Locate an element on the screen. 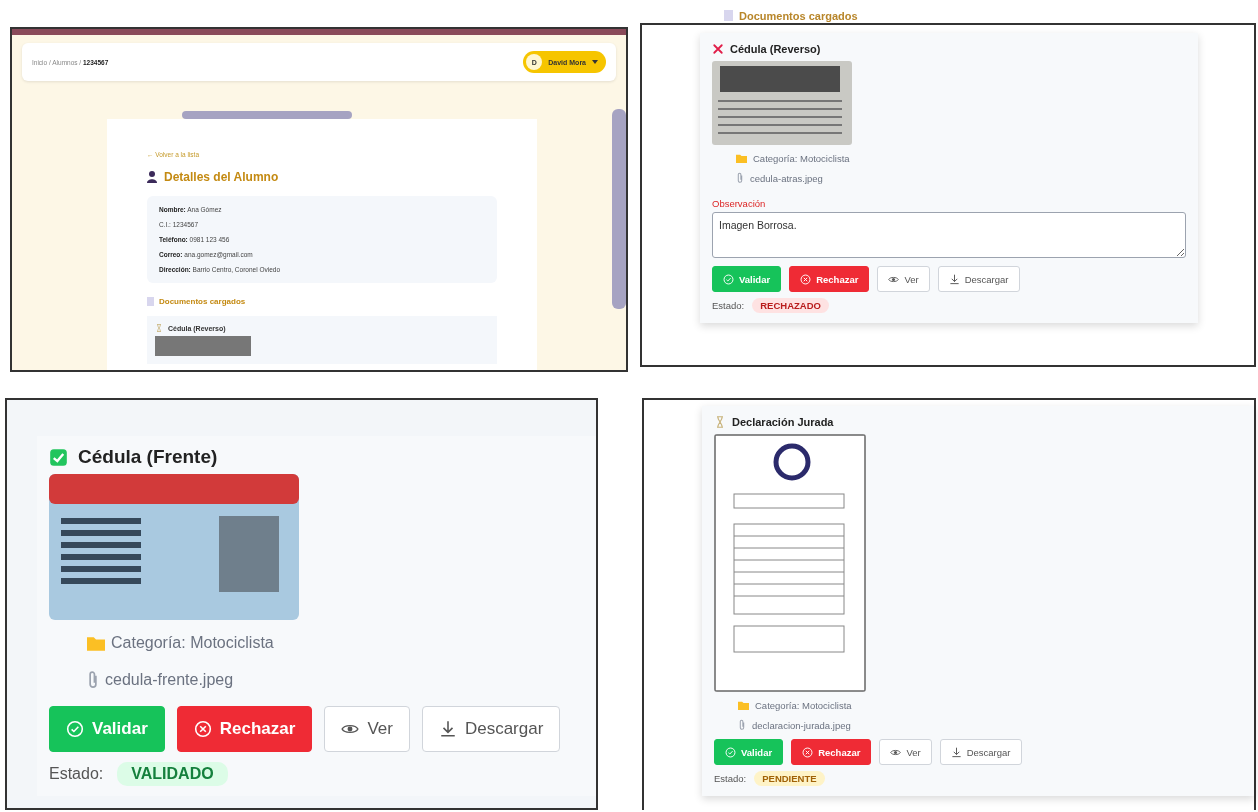  status-badge: VALIDADO is located at coordinates (172, 774).